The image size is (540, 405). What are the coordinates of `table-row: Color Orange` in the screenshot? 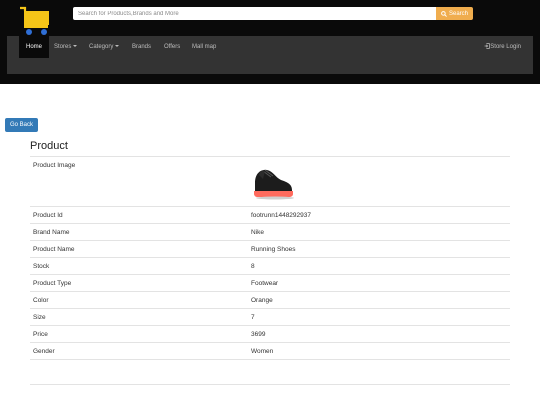 It's located at (270, 300).